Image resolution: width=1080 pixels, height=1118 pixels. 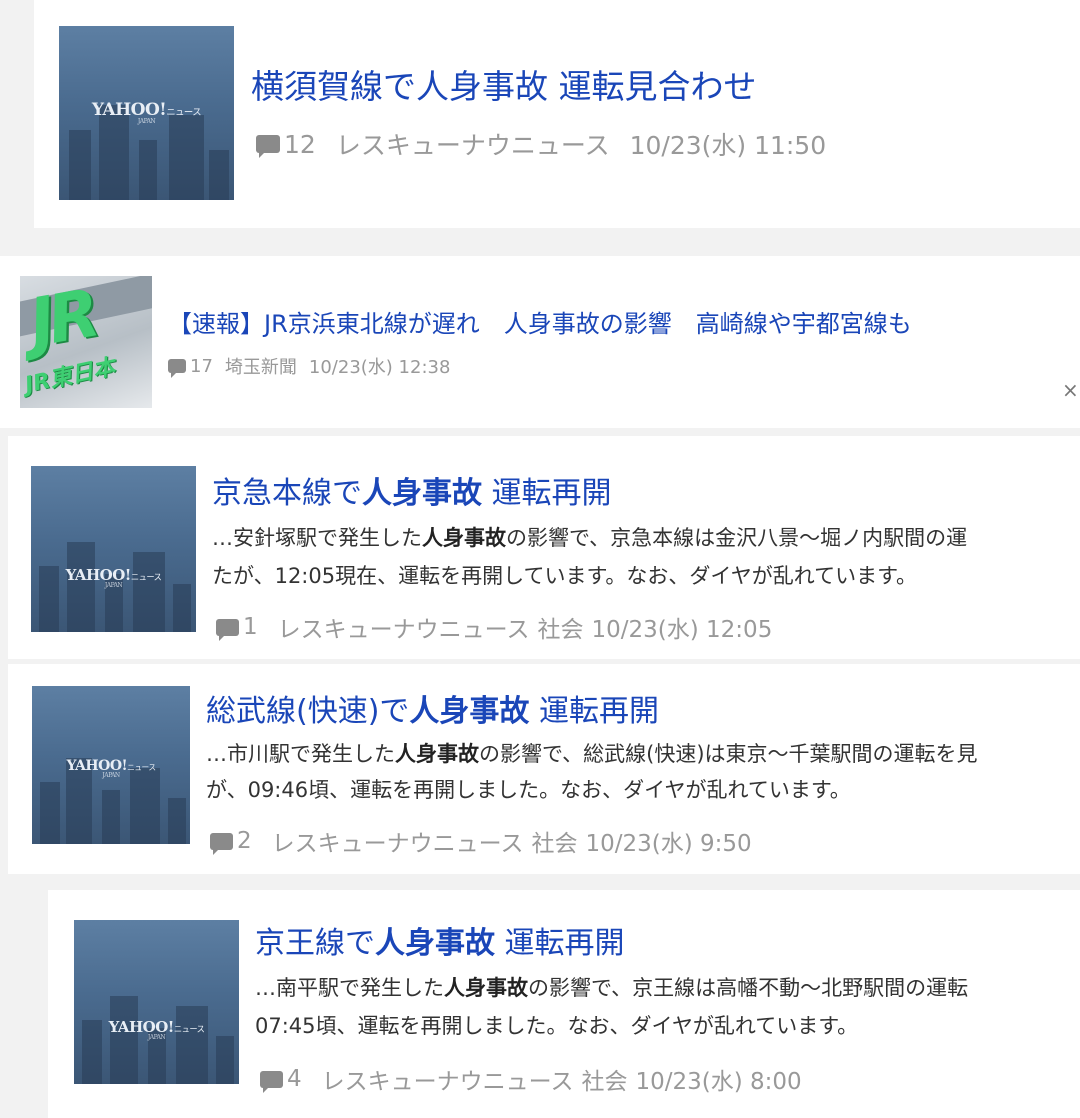 What do you see at coordinates (612, 988) in the screenshot?
I see `article-snippet-line1: …南平駅で発生した人身事故の影響で、京王線は高幡不動～北野駅間の運転` at bounding box center [612, 988].